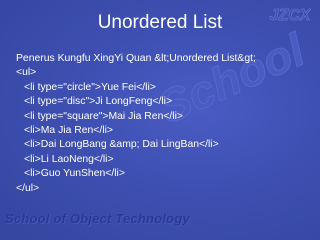 The width and height of the screenshot is (320, 240). What do you see at coordinates (97, 218) in the screenshot?
I see `footer-school-name: School of Object Technology` at bounding box center [97, 218].